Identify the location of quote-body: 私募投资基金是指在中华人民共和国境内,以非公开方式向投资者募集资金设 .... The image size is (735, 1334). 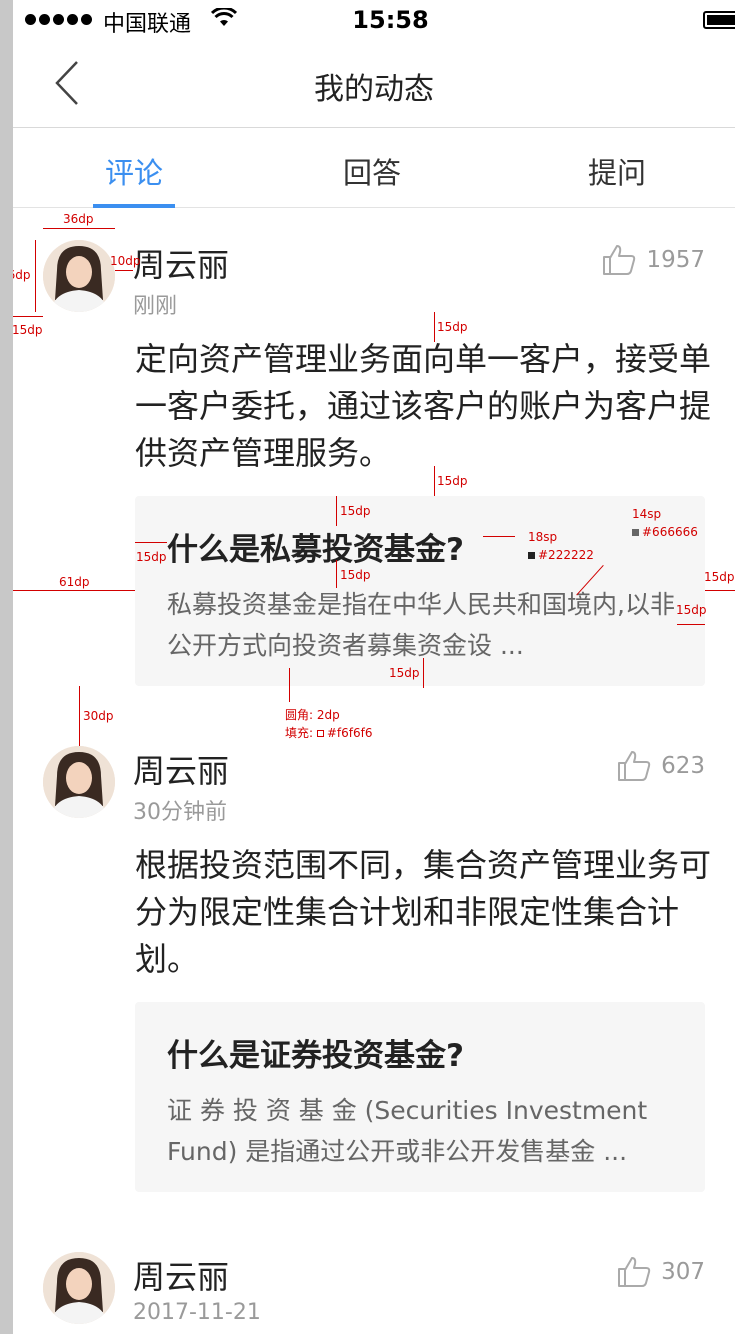
(421, 625).